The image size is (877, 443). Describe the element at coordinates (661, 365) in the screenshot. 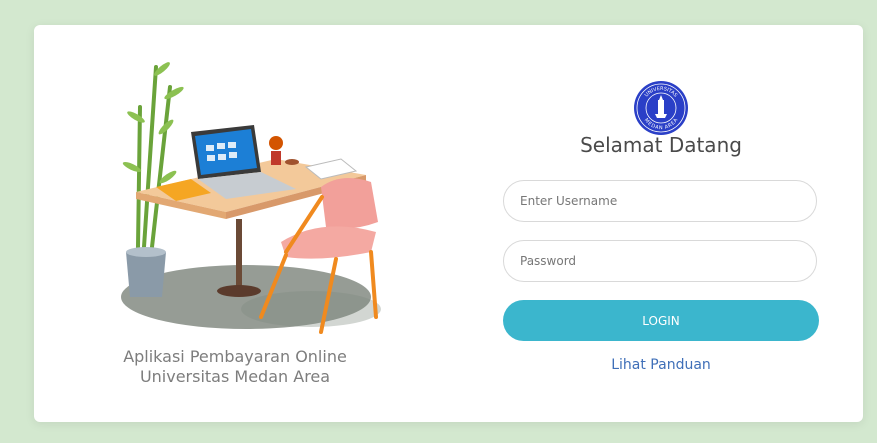

I see `guide-link: Lihat Panduan` at that location.